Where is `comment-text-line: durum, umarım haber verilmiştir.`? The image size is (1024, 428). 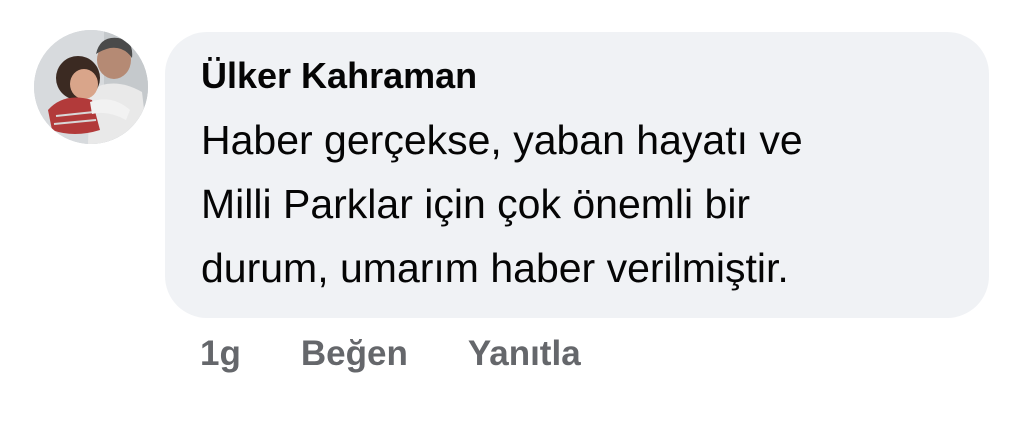
comment-text-line: durum, umarım haber verilmiştir. is located at coordinates (495, 268).